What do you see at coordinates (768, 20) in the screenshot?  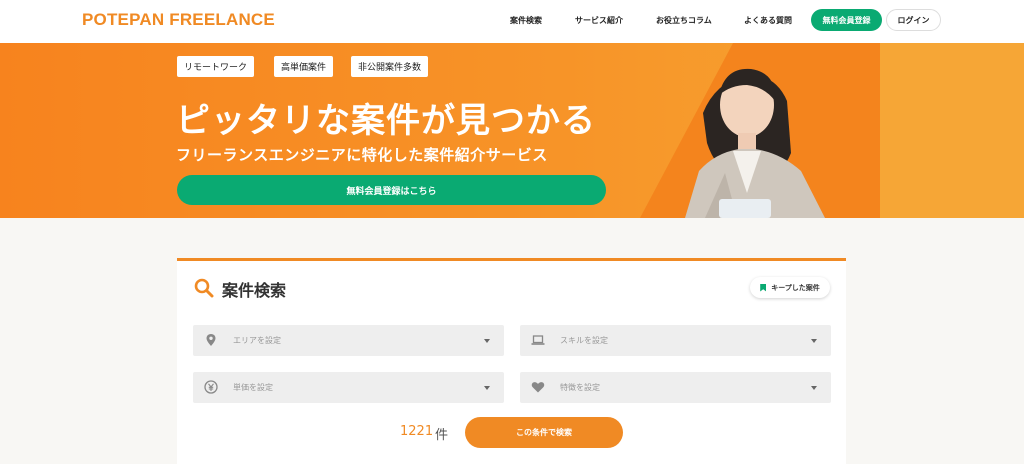 I see `nav-item-faq: よくある質問` at bounding box center [768, 20].